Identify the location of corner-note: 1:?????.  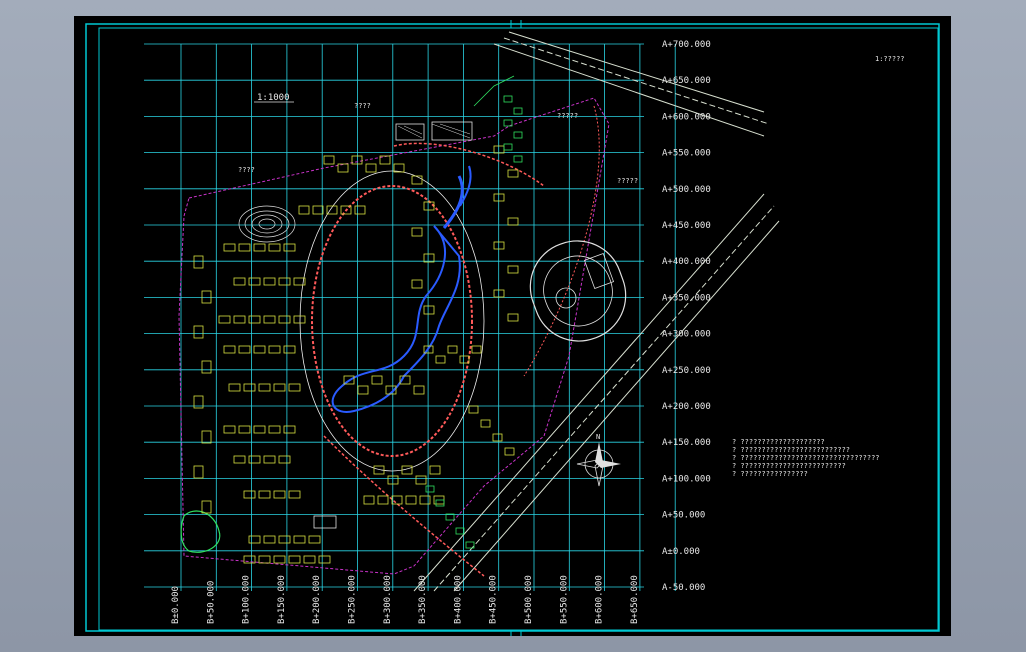
(890, 59).